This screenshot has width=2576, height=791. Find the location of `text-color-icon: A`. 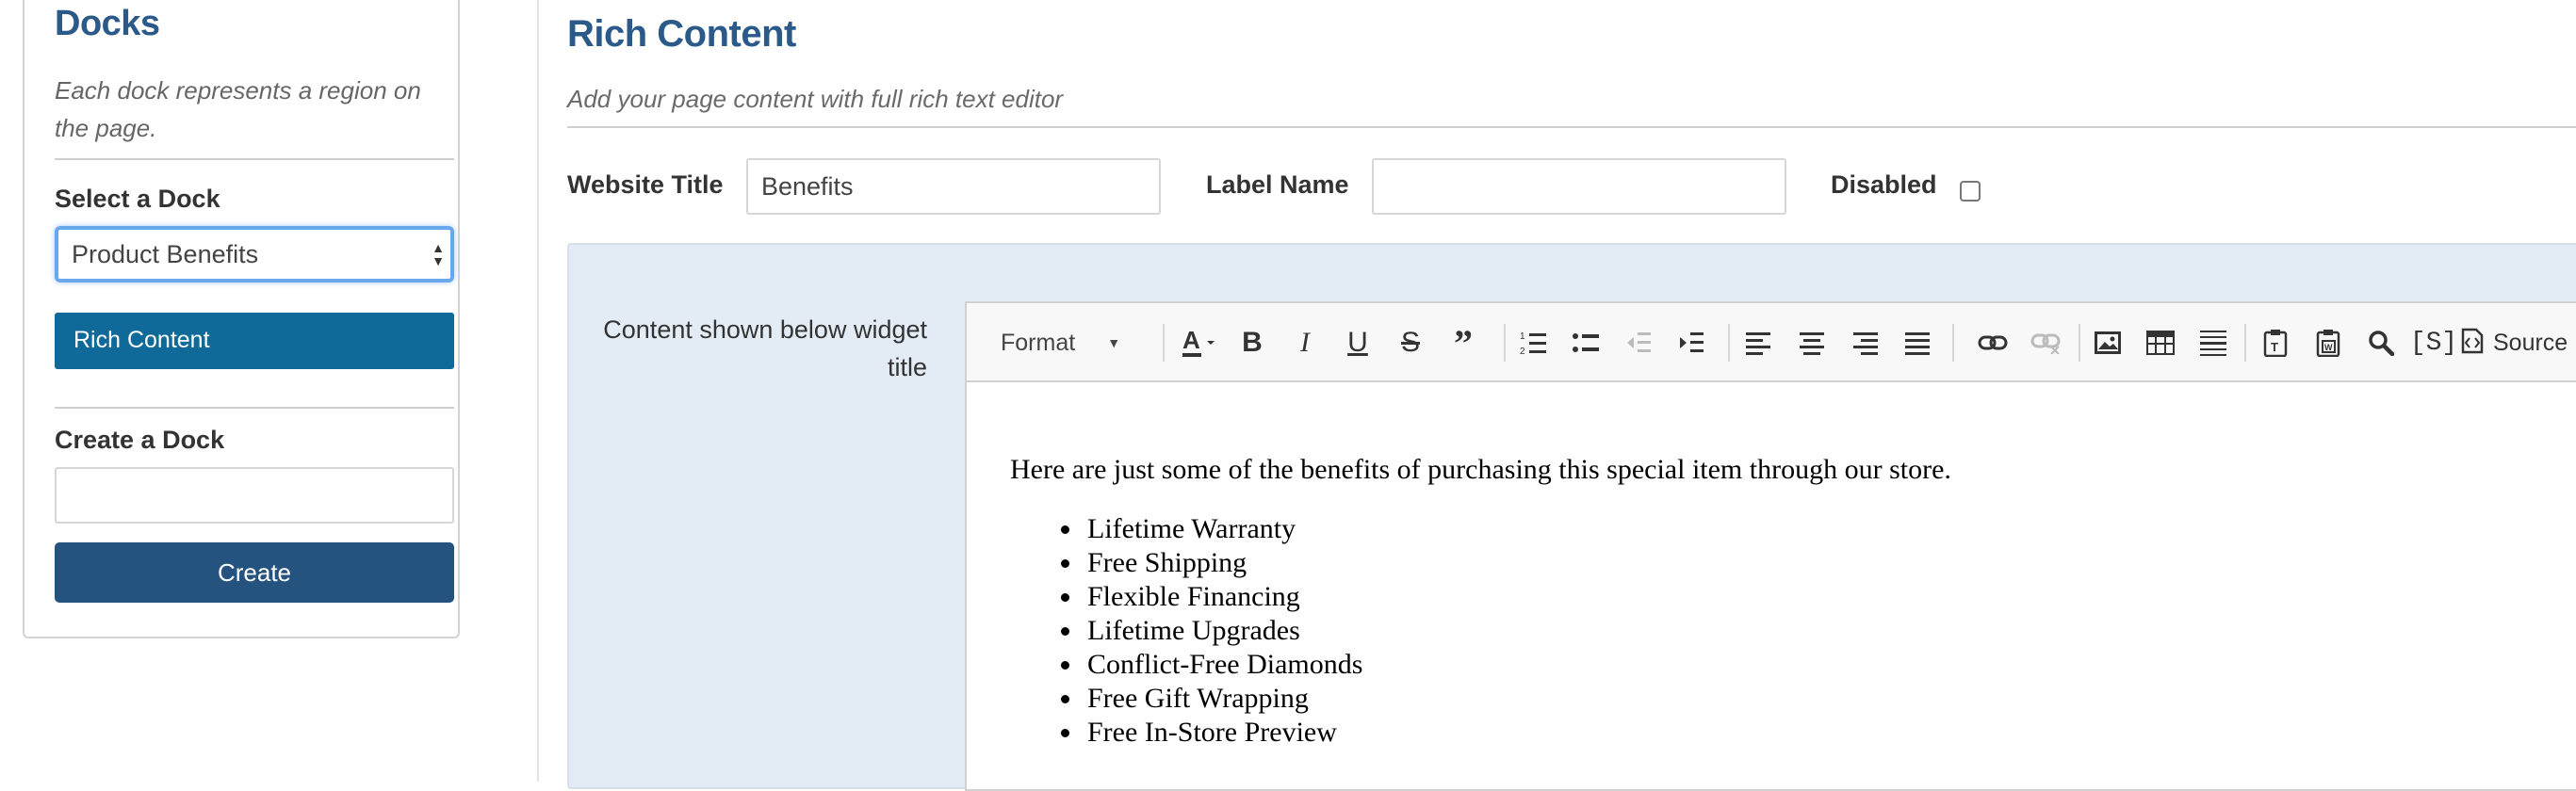

text-color-icon: A is located at coordinates (1199, 343).